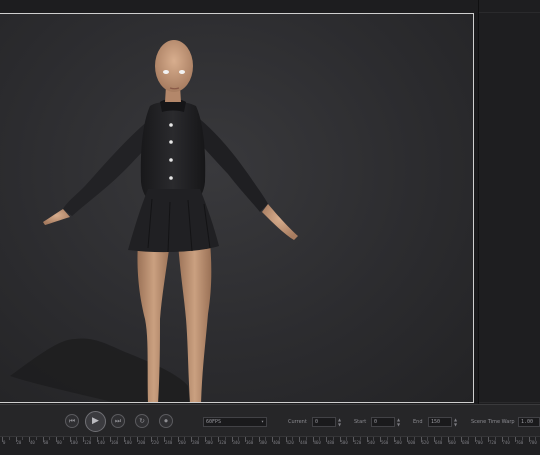 This screenshot has width=540, height=455. I want to click on record-button: ⏺, so click(166, 421).